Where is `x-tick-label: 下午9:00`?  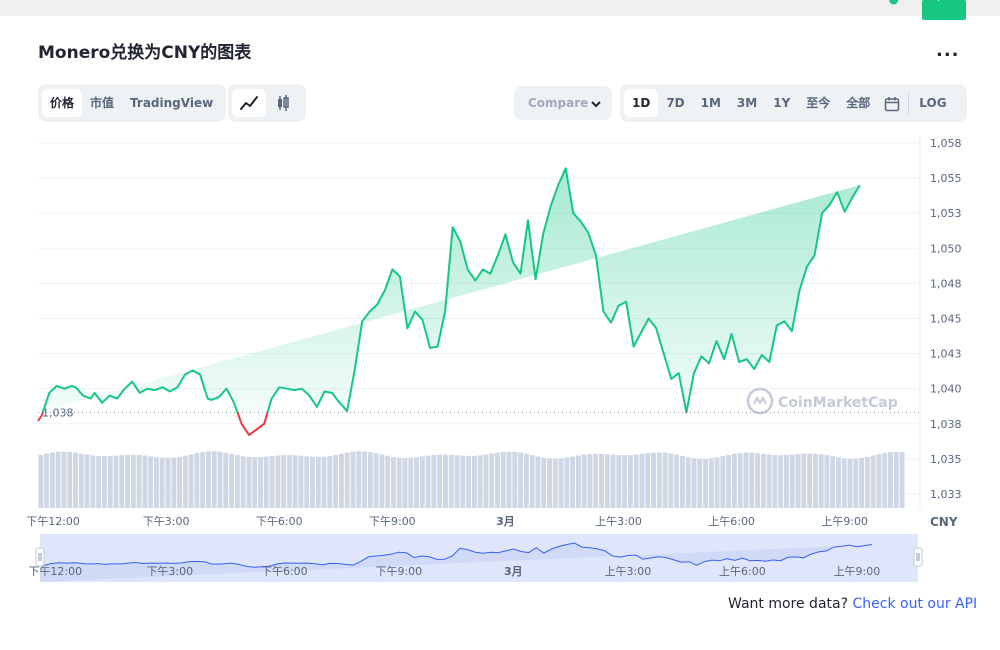
x-tick-label: 下午9:00 is located at coordinates (392, 521).